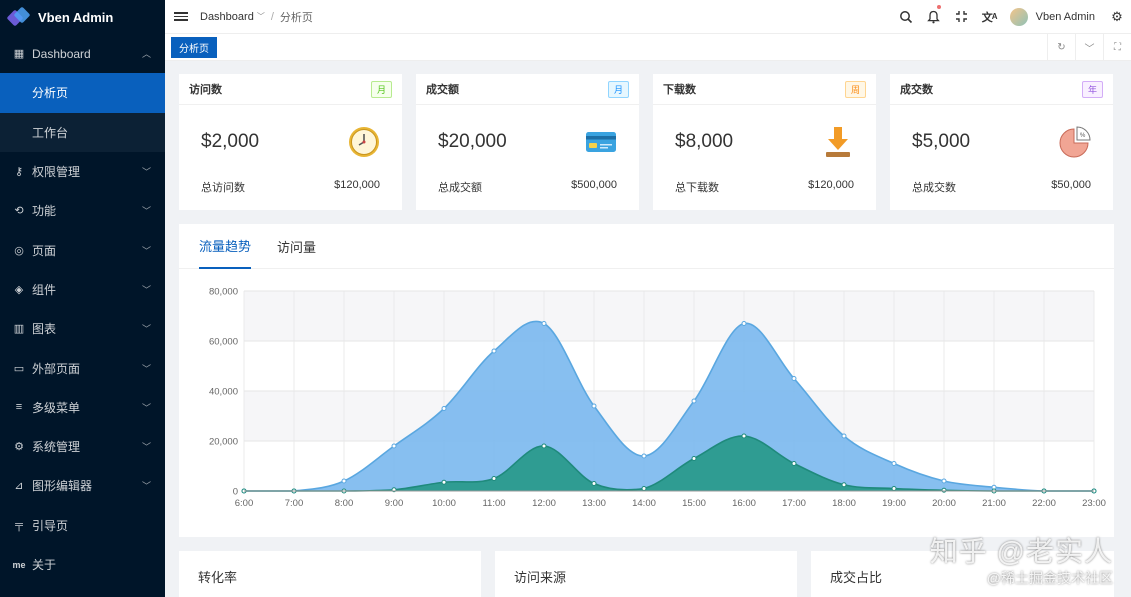 This screenshot has width=1131, height=597. Describe the element at coordinates (697, 188) in the screenshot. I see `card-foot-label: 总下载数` at that location.